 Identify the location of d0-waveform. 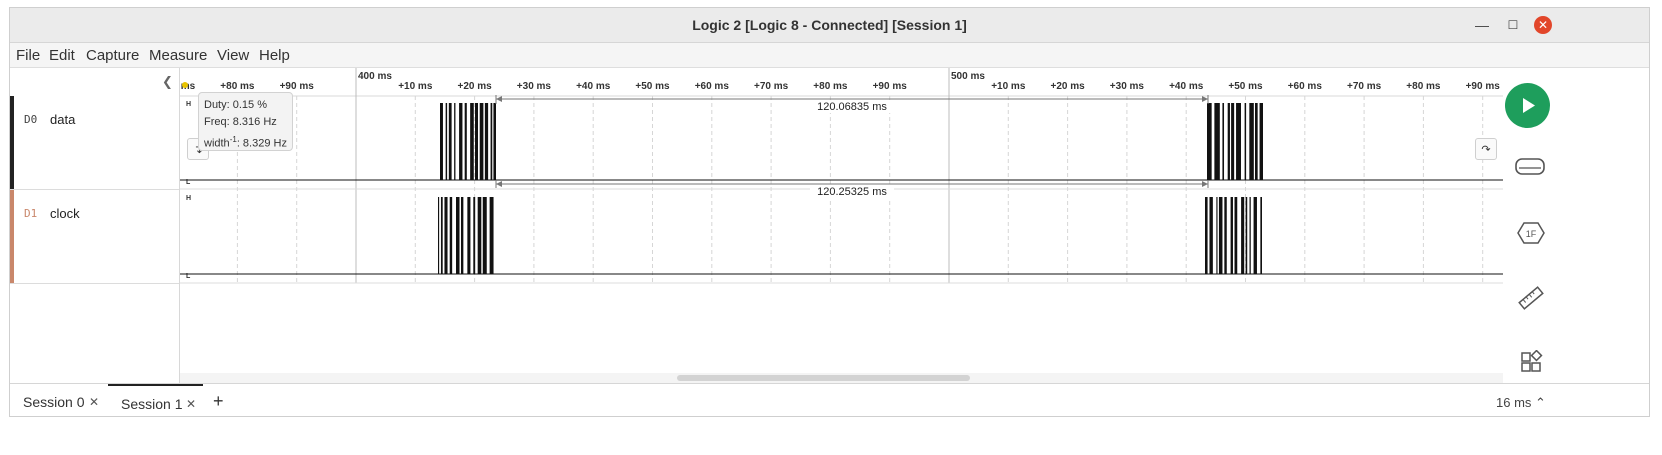
(851, 141).